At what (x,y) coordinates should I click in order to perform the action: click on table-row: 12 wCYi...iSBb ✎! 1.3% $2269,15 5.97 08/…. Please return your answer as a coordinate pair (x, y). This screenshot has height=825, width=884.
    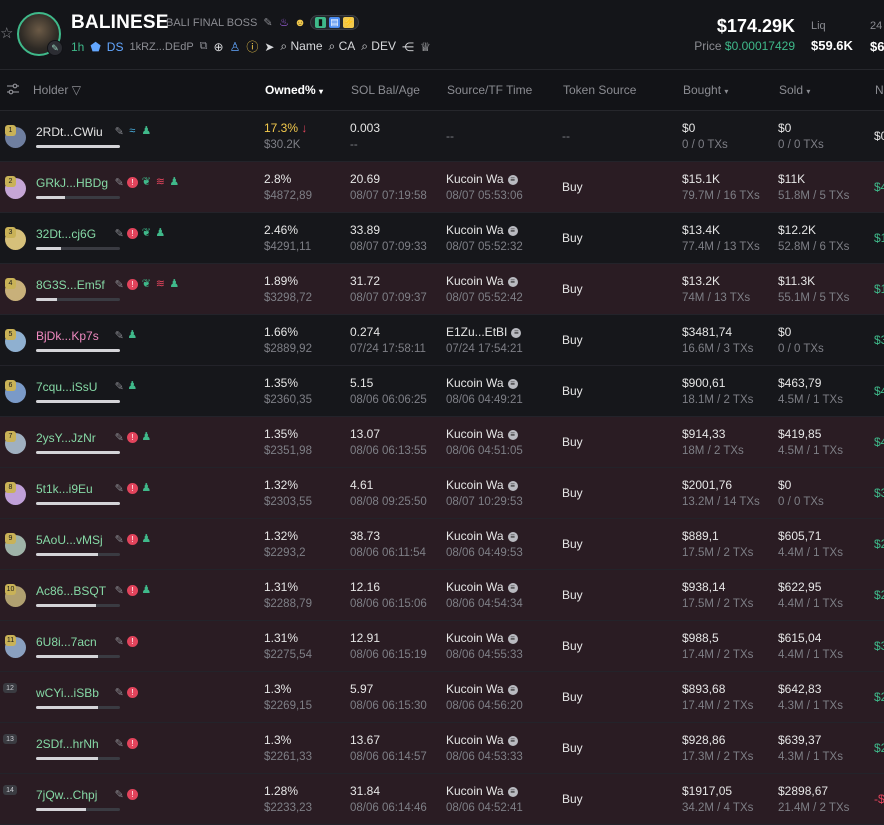
    Looking at the image, I should click on (442, 697).